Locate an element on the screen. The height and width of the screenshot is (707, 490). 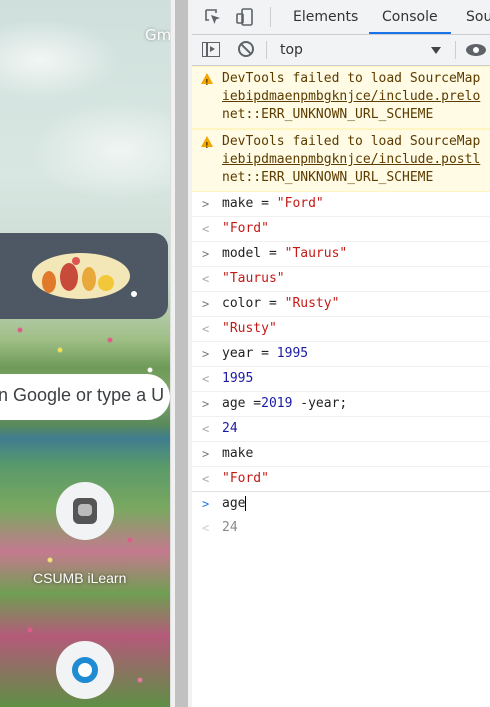
devtools-tabbar: Elements Console Sou is located at coordinates (341, 17).